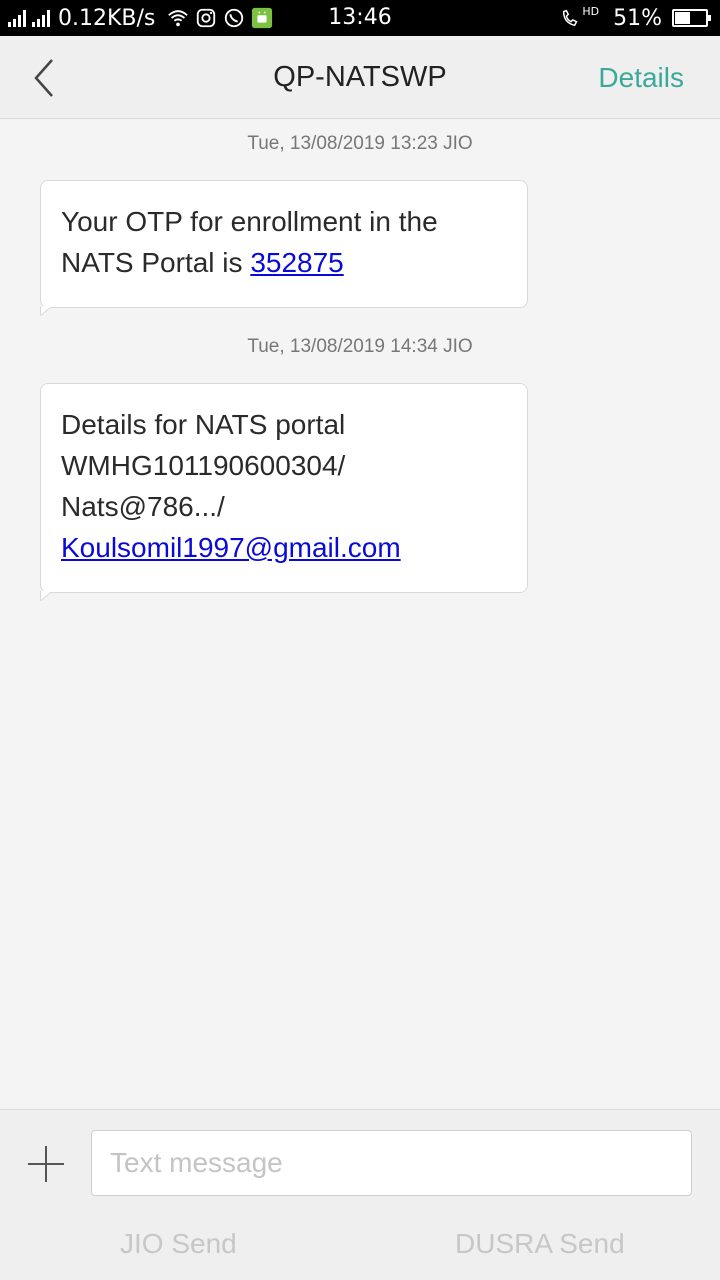 The image size is (720, 1280). Describe the element at coordinates (637, 18) in the screenshot. I see `battery-percent: 51%` at that location.